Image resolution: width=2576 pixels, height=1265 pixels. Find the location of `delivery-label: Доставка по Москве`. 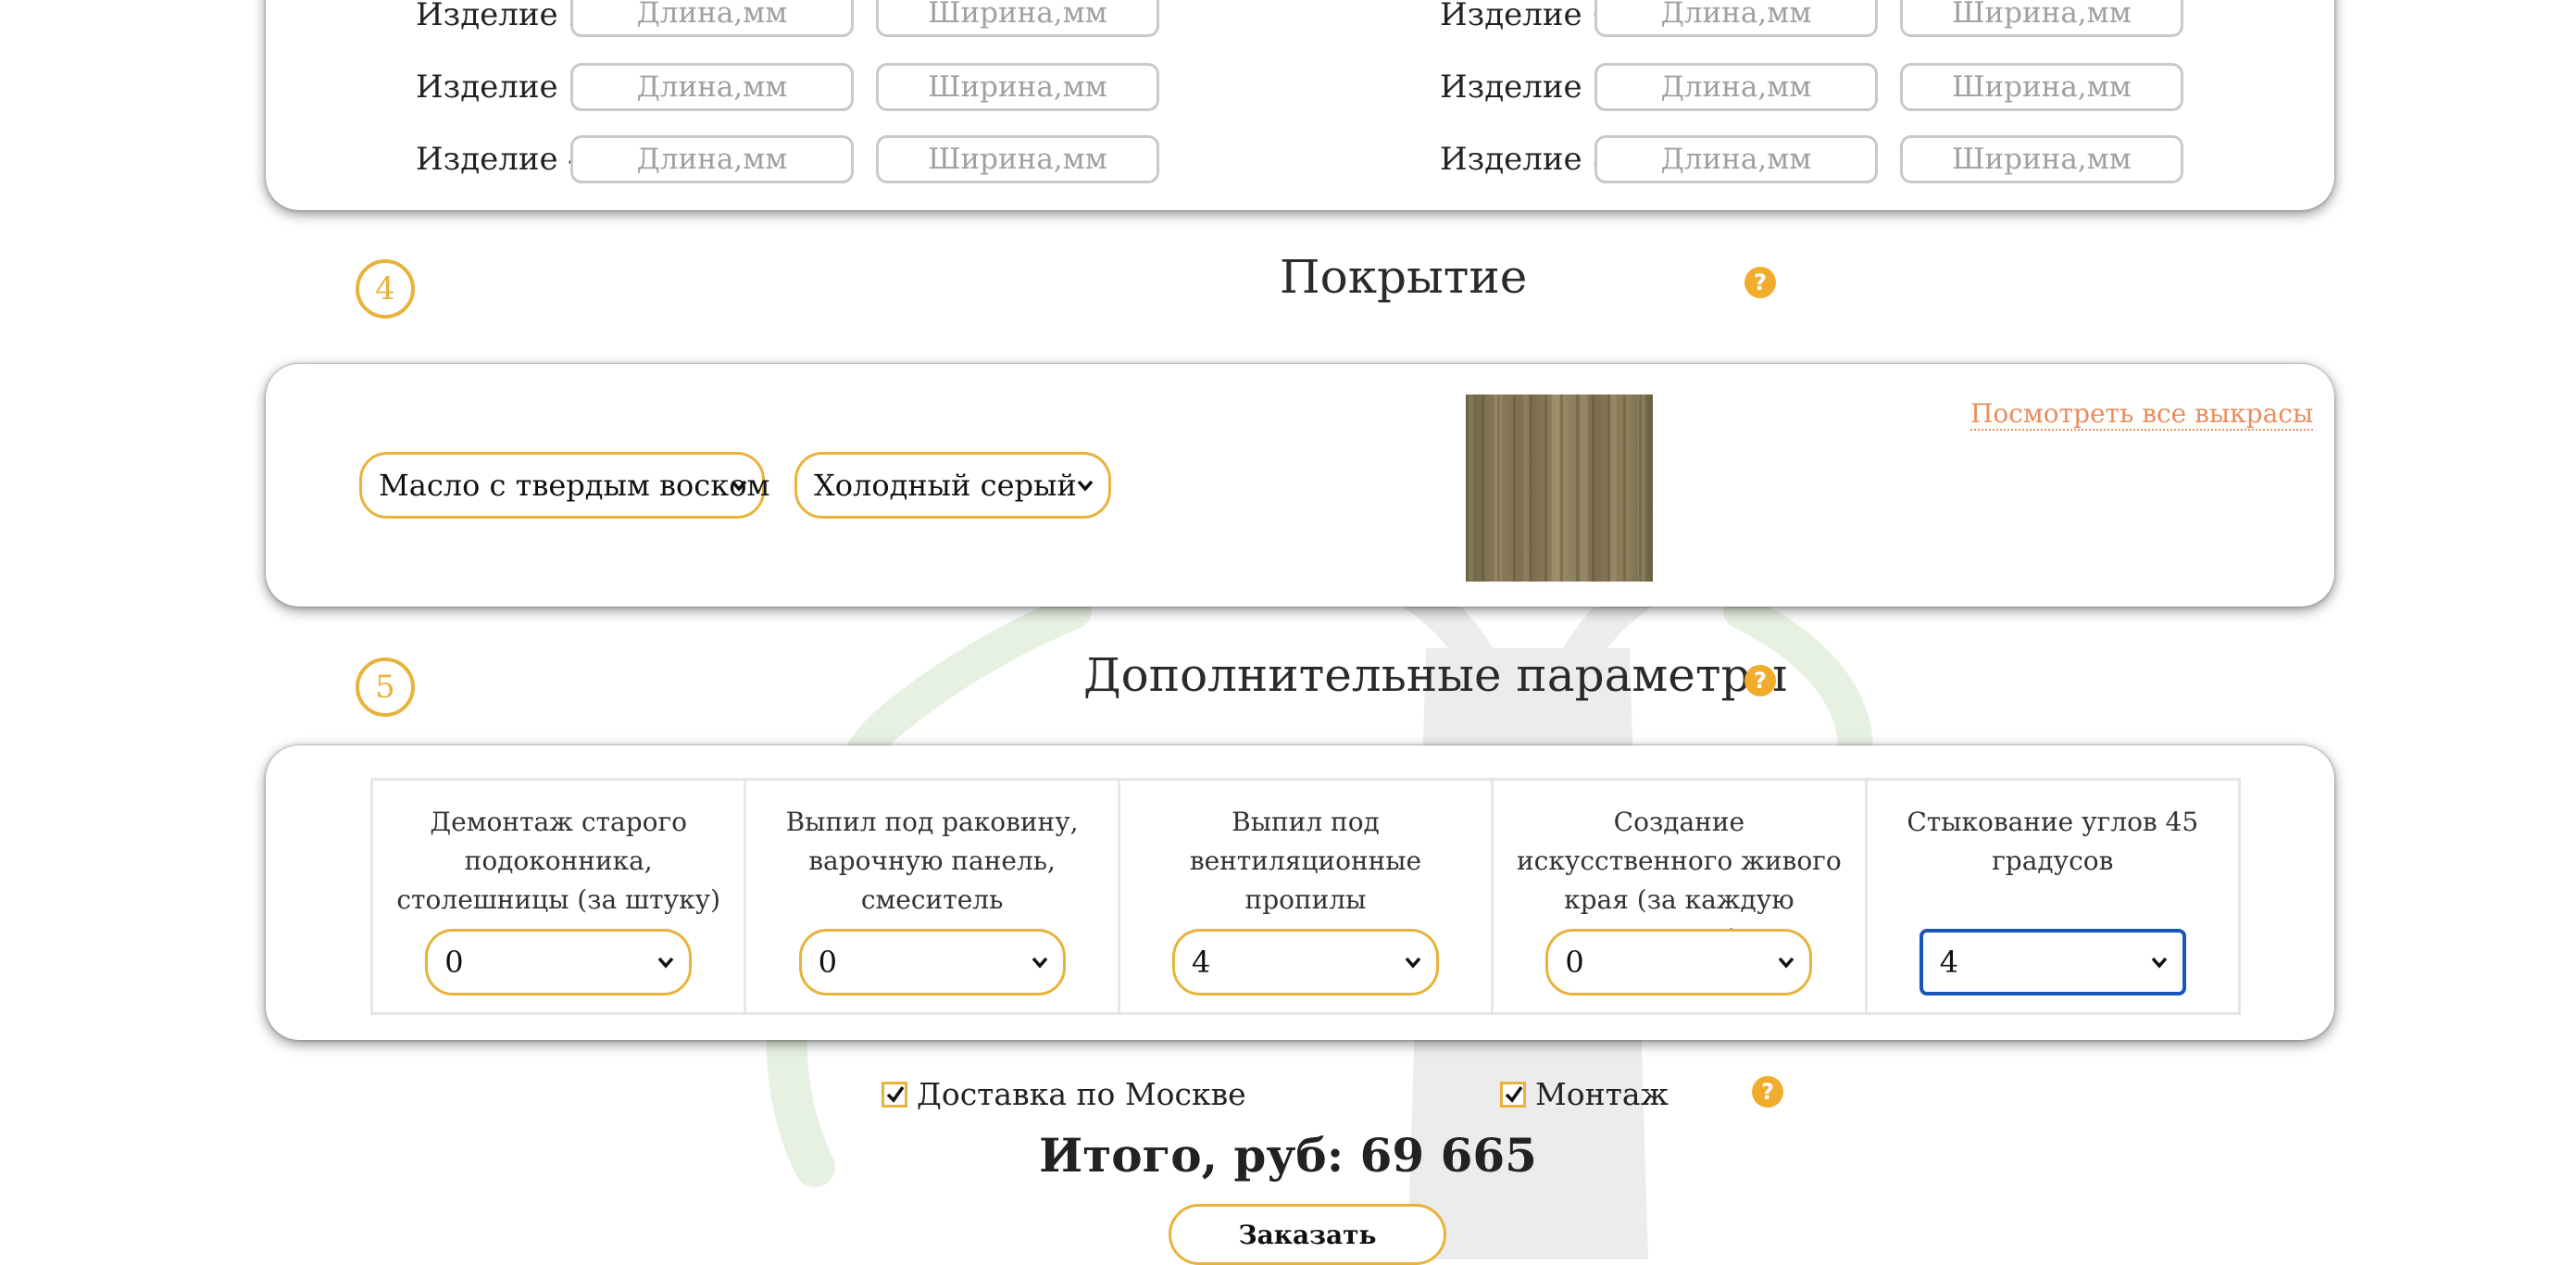

delivery-label: Доставка по Москве is located at coordinates (1081, 1094).